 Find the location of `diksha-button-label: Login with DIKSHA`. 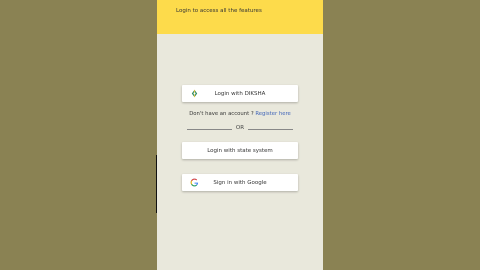

diksha-button-label: Login with DIKSHA is located at coordinates (240, 93).